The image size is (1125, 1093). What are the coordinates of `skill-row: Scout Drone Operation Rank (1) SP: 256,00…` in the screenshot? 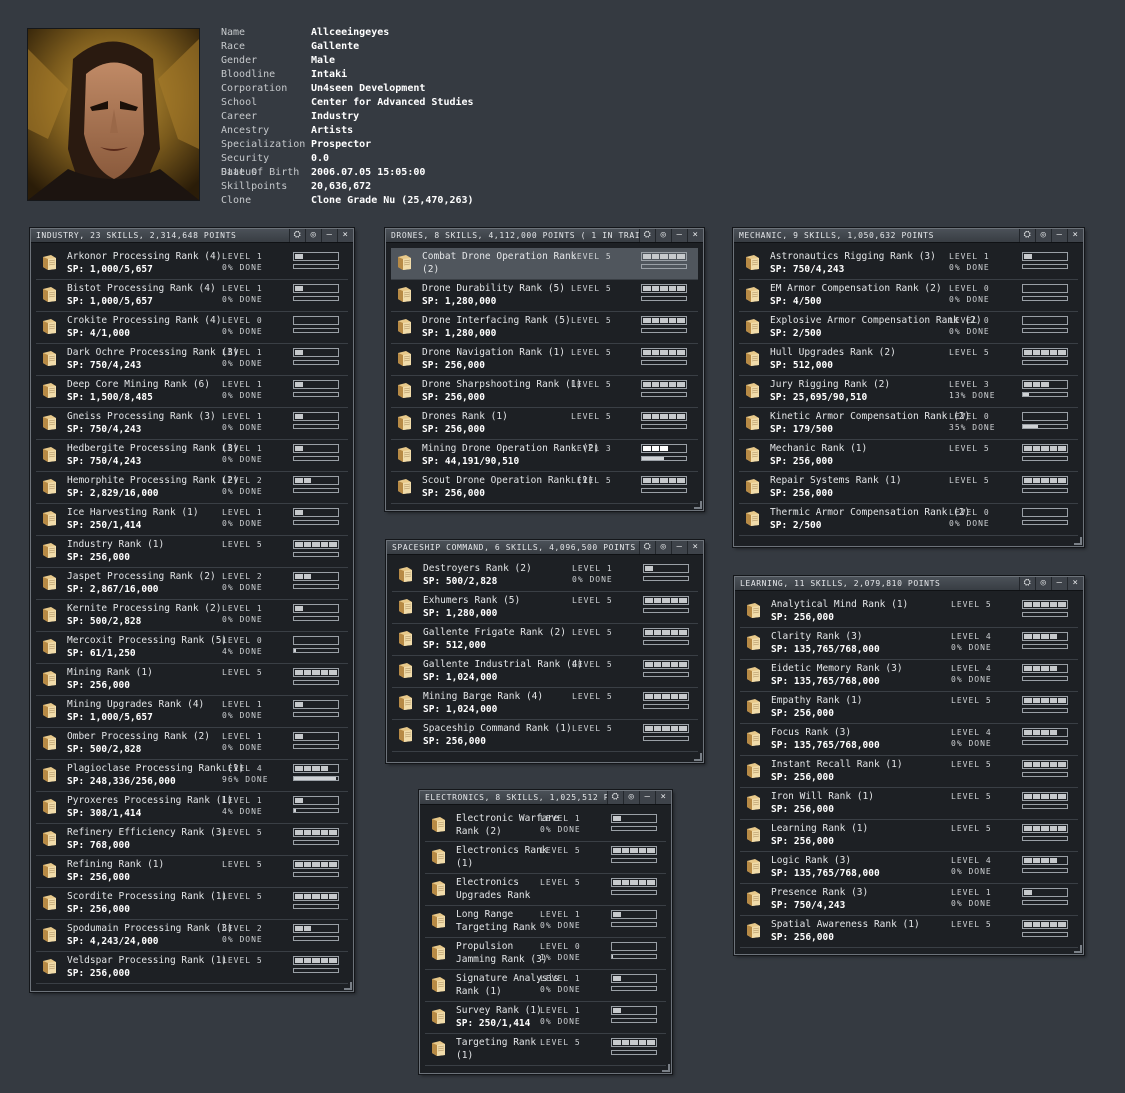 It's located at (544, 488).